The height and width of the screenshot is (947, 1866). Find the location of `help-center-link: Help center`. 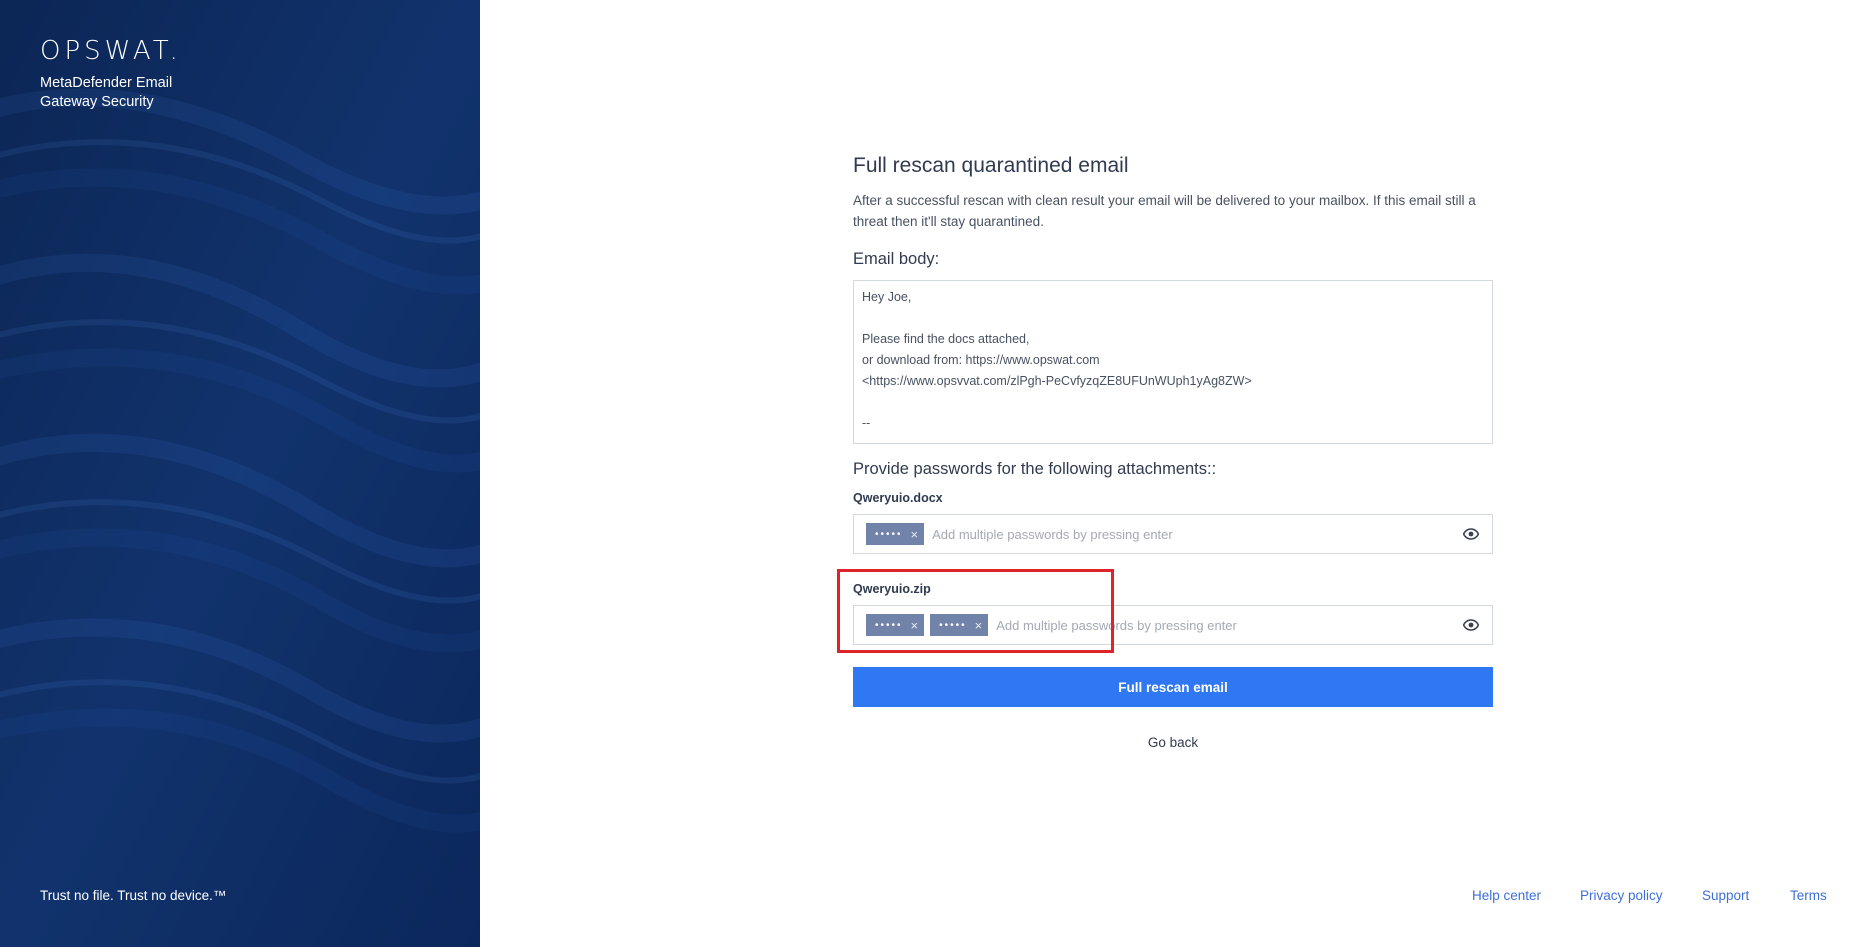

help-center-link: Help center is located at coordinates (1506, 895).